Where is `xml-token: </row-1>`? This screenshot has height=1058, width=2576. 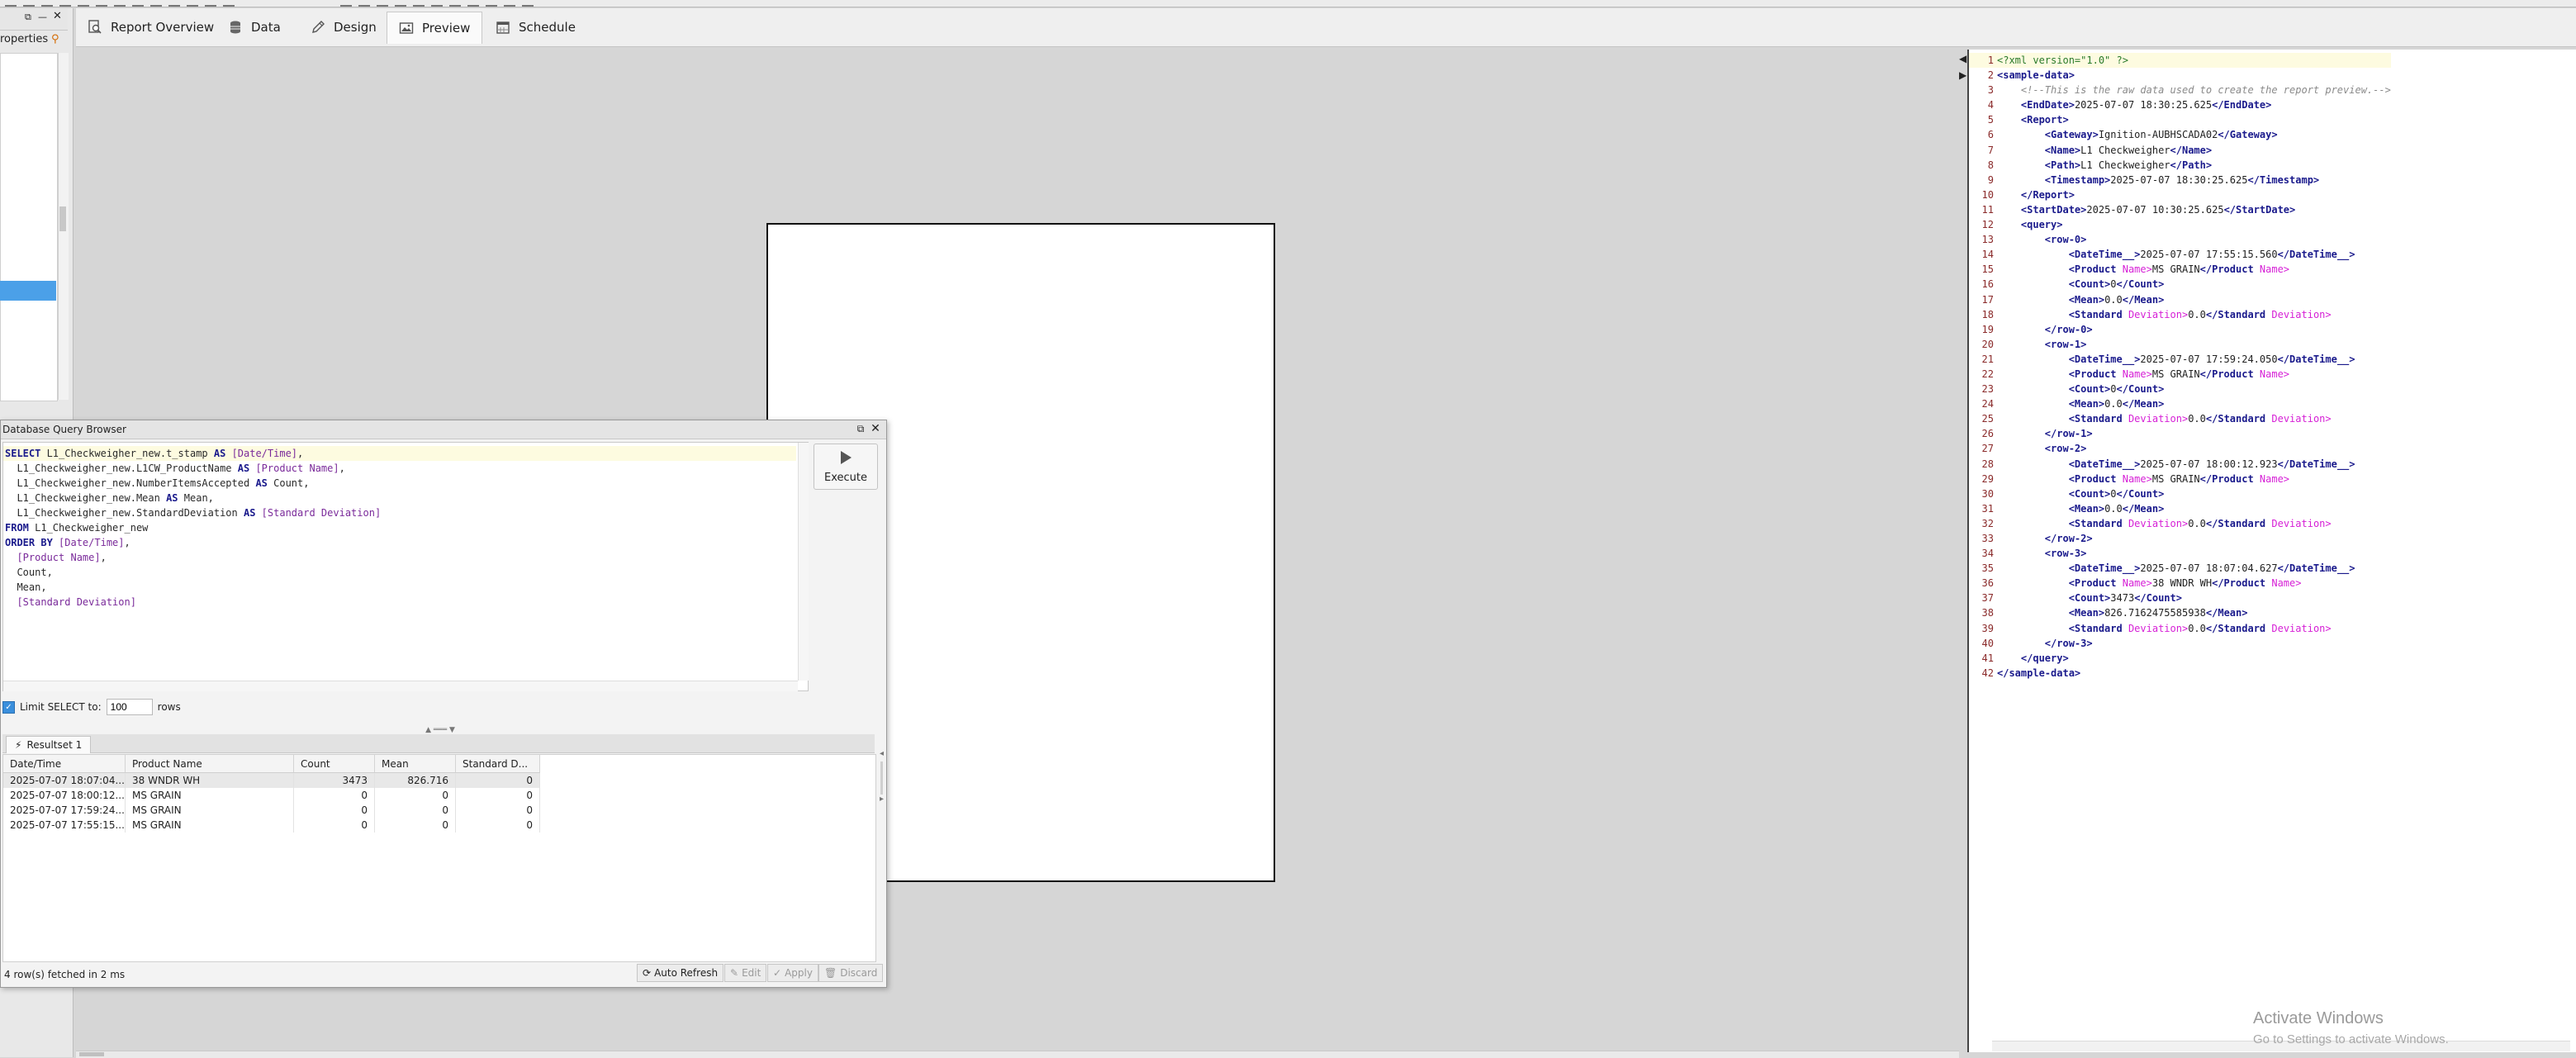
xml-token: </row-1> is located at coordinates (2068, 434).